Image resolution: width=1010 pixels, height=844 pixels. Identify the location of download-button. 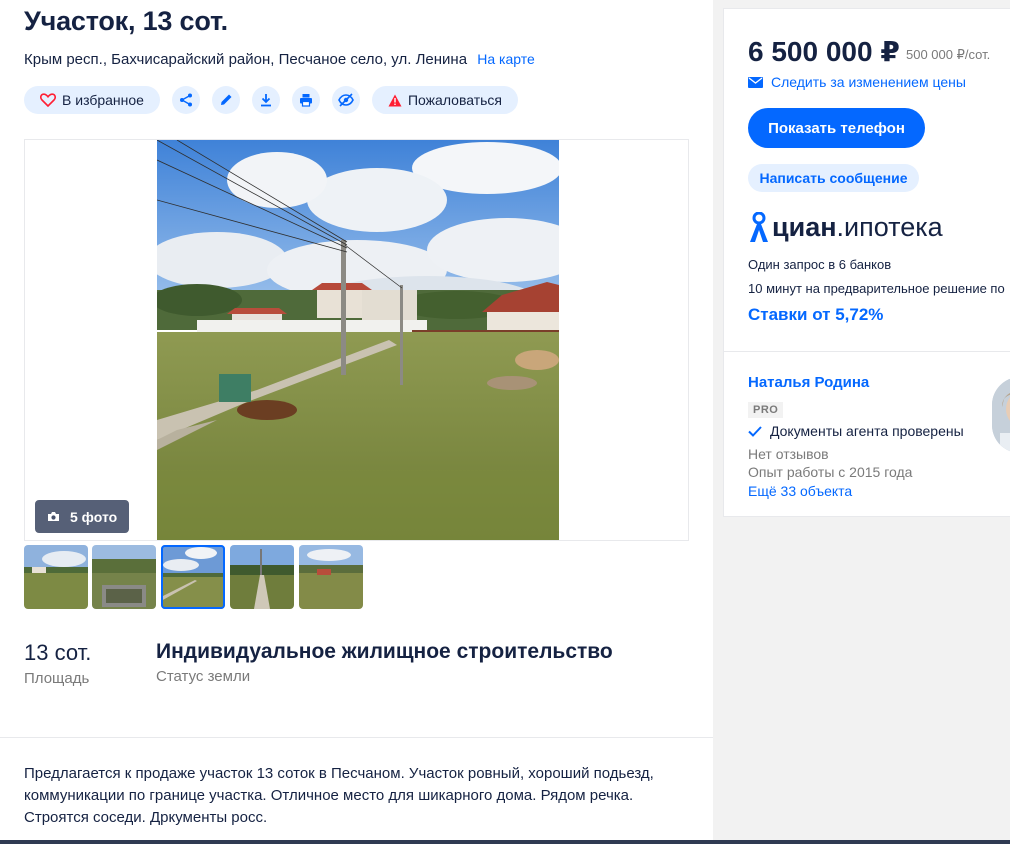
(266, 100).